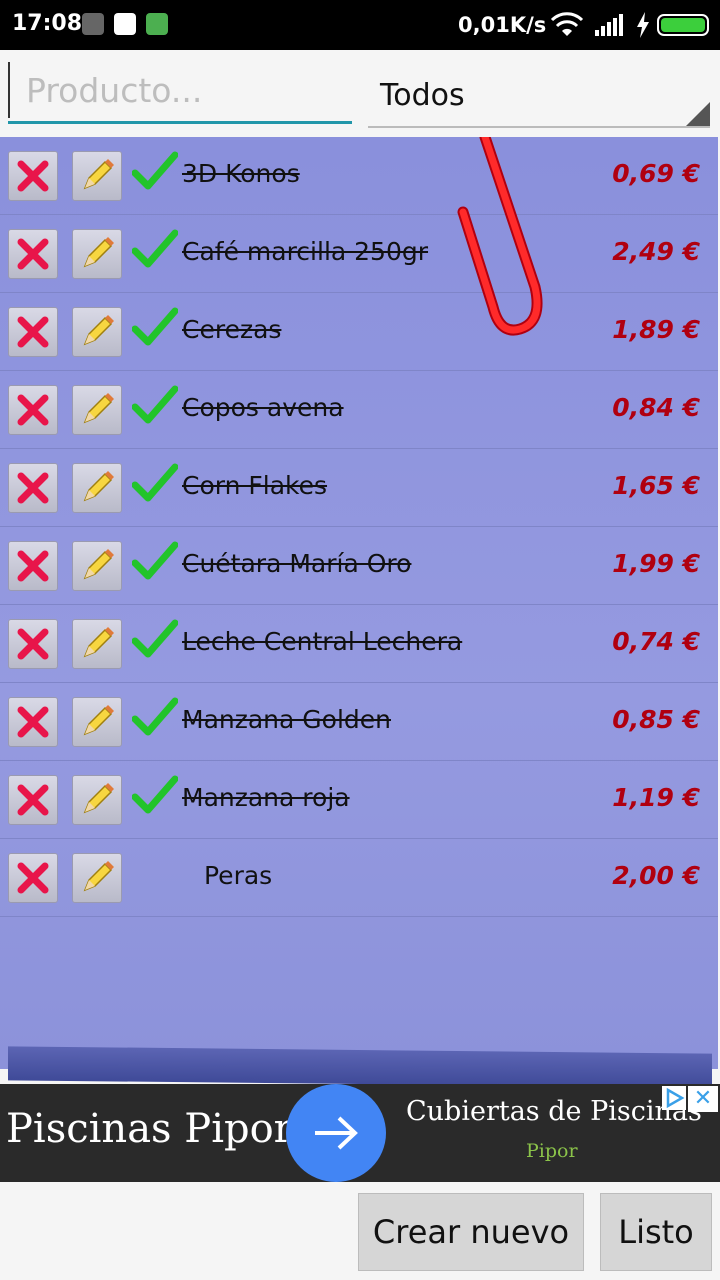 This screenshot has width=720, height=1280. What do you see at coordinates (359, 800) in the screenshot?
I see `list-item: Manzana roja 1,19 €` at bounding box center [359, 800].